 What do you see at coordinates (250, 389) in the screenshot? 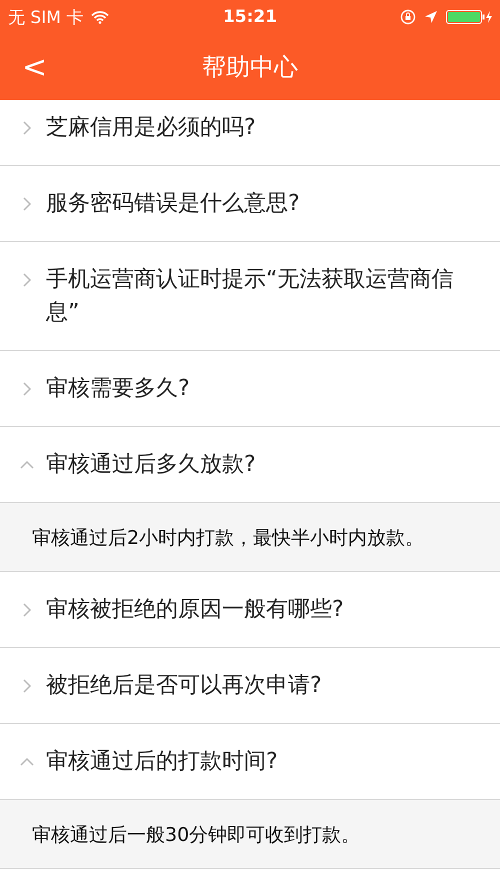
I see `faq-question: 审核需要多久?` at bounding box center [250, 389].